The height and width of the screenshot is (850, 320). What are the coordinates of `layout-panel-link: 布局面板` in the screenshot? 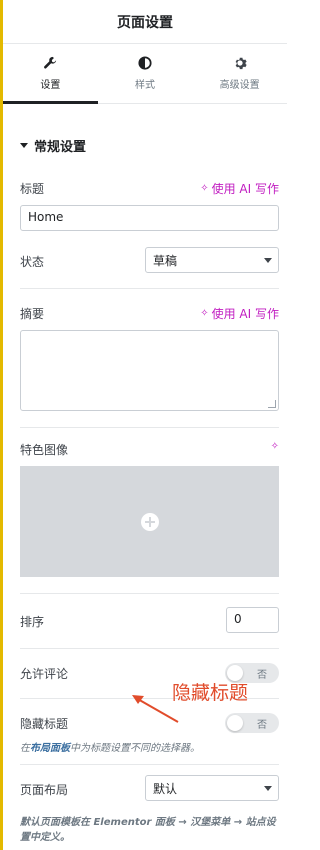 It's located at (50, 748).